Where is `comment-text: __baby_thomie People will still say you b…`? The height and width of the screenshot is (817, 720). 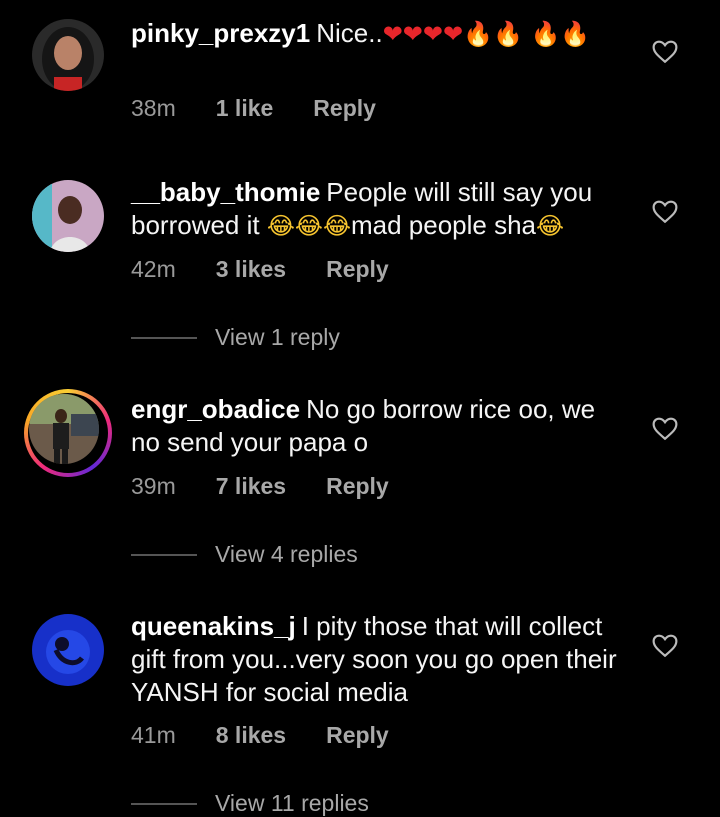 comment-text: __baby_thomie People will still say you b… is located at coordinates (381, 209).